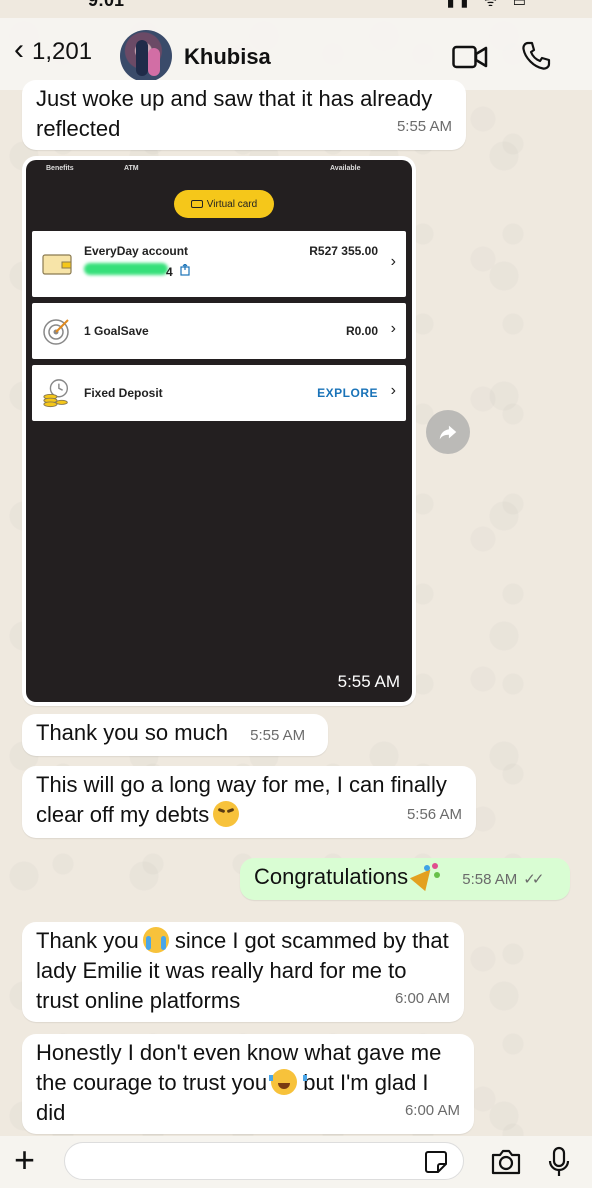  What do you see at coordinates (106, 5) in the screenshot?
I see `status-time: 9:01` at bounding box center [106, 5].